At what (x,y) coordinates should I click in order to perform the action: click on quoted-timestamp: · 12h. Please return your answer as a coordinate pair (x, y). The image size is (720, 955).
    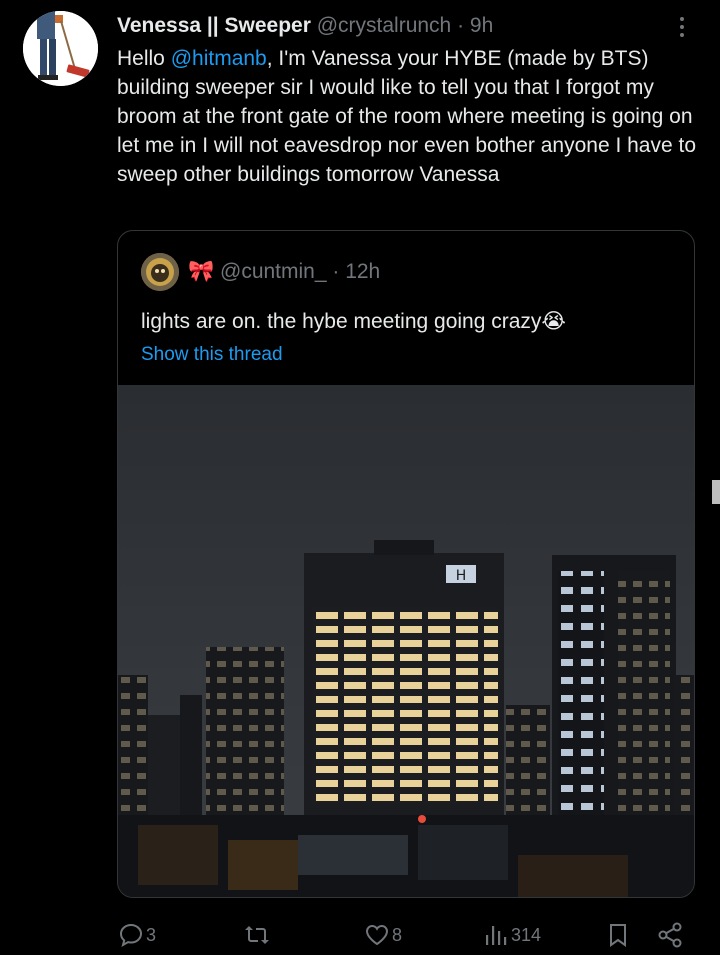
    Looking at the image, I should click on (356, 271).